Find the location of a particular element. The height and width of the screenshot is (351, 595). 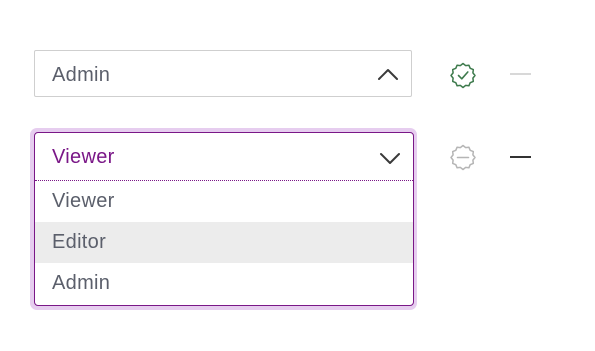

minus-circle-icon is located at coordinates (463, 157).